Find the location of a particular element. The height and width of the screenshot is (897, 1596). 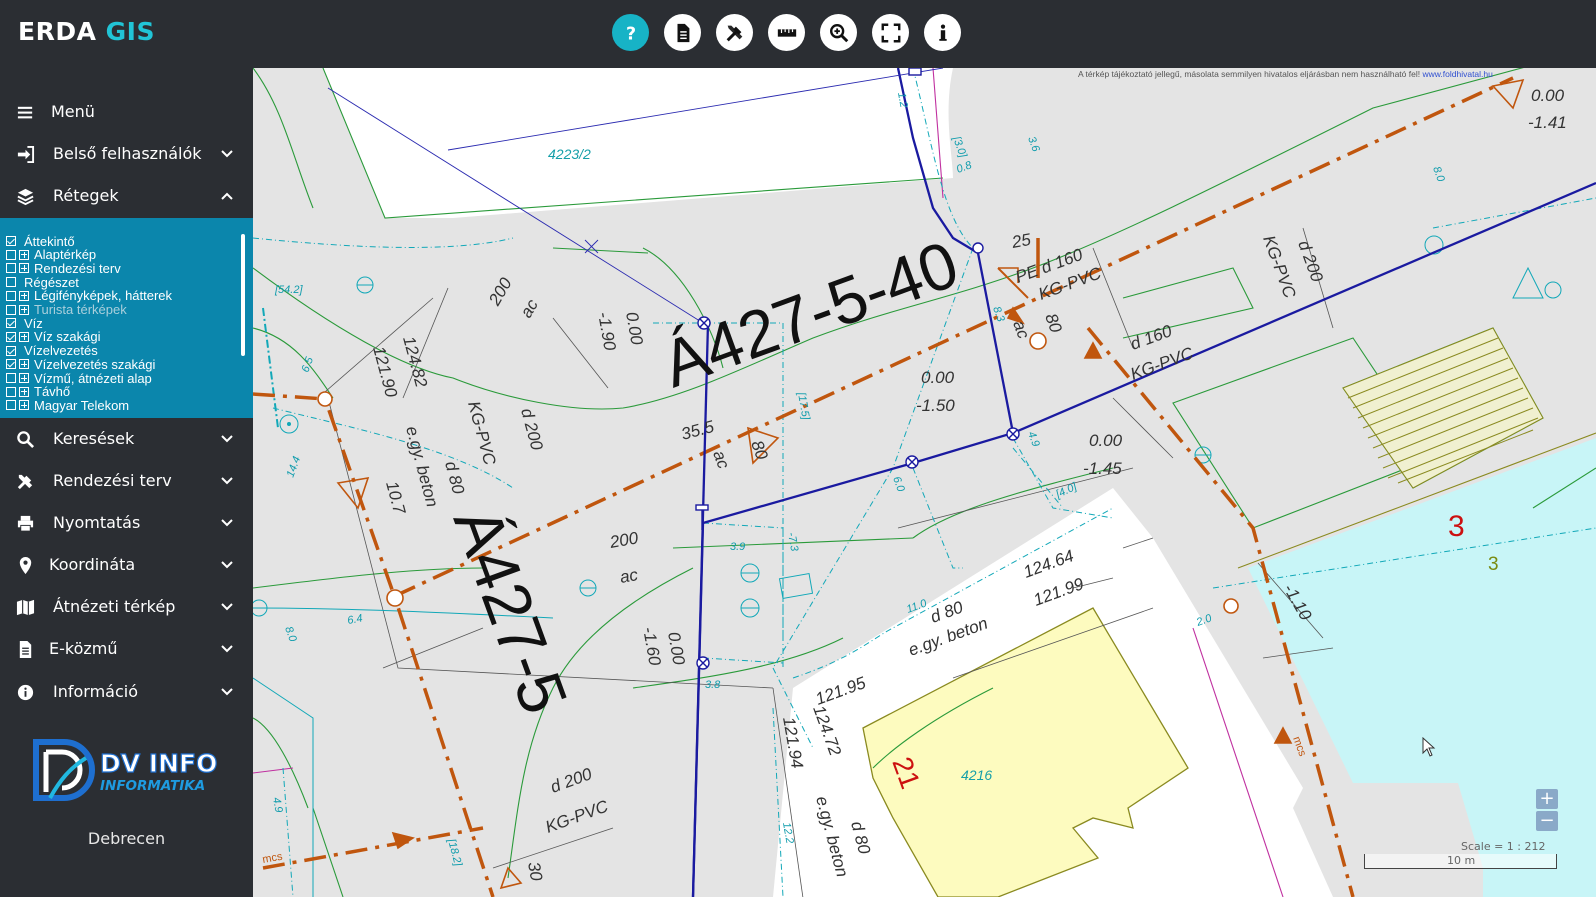

svg-text: -1.50 is located at coordinates (935, 405).